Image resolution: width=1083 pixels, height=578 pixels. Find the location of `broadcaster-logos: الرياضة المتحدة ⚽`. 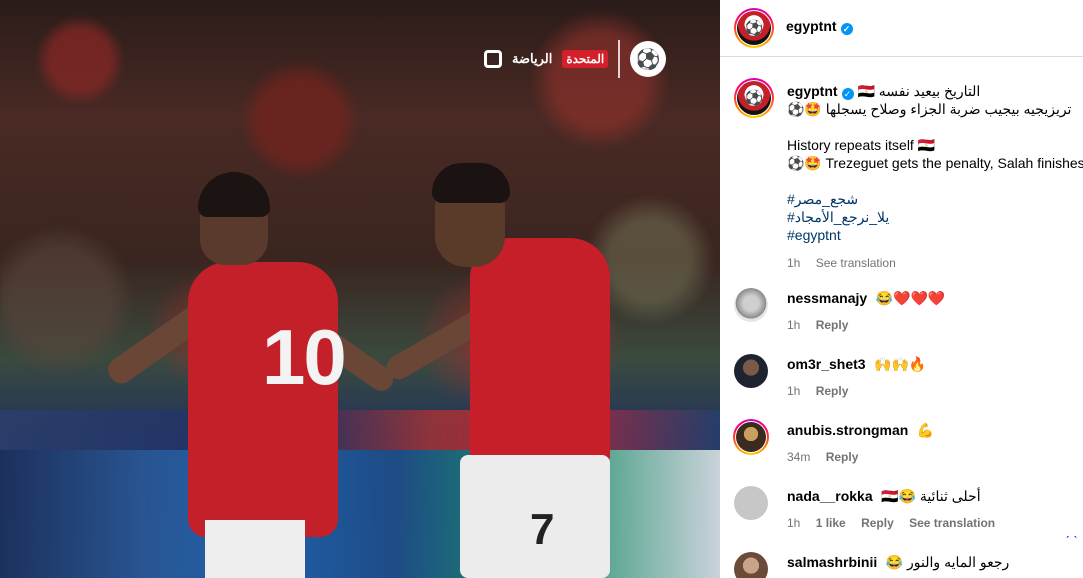

broadcaster-logos: الرياضة المتحدة ⚽ is located at coordinates (575, 59).